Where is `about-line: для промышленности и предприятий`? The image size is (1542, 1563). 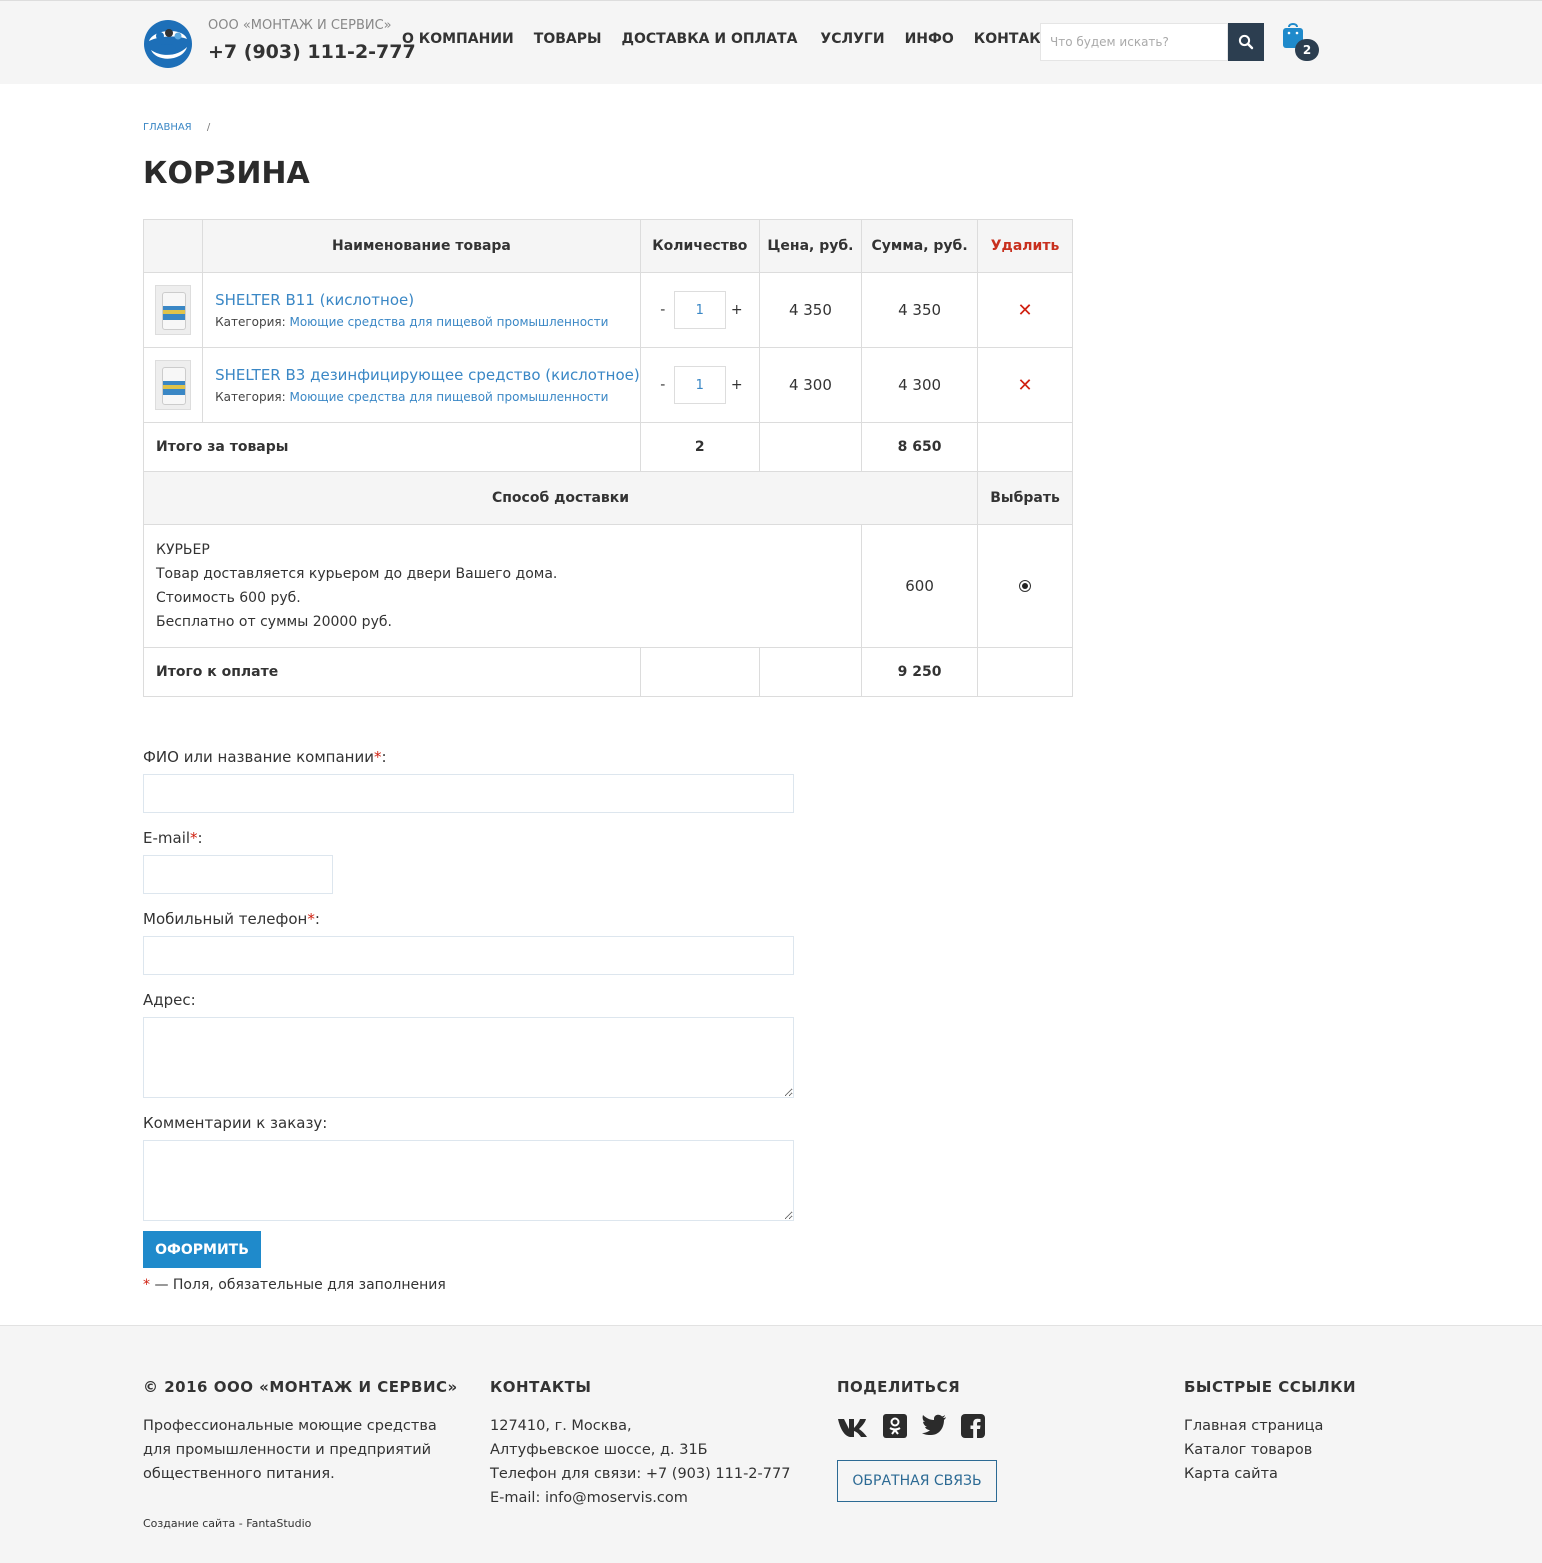
about-line: для промышленности и предприятий is located at coordinates (287, 1450).